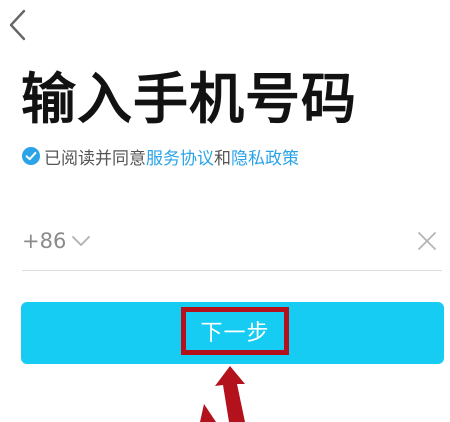  I want to click on country-code-selector: +86, so click(56, 241).